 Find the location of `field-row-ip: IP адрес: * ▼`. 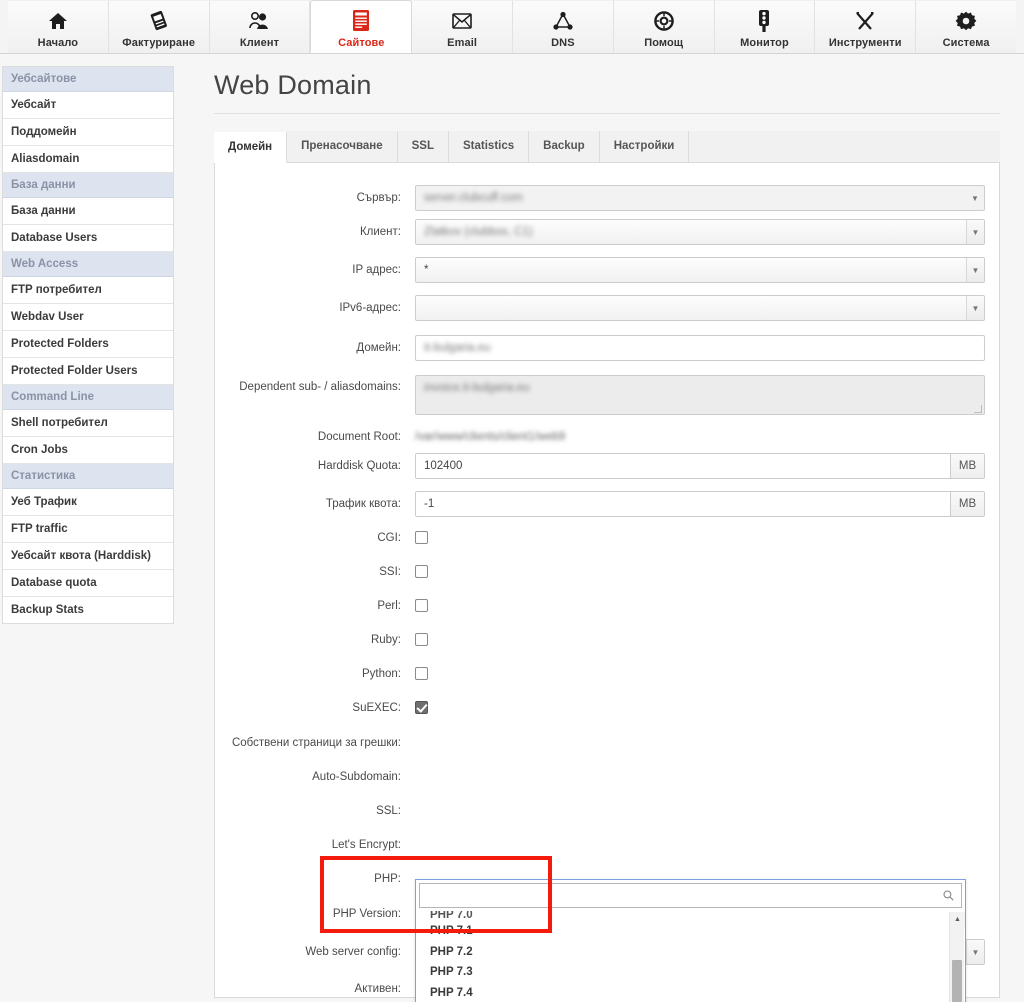

field-row-ip: IP адрес: * ▼ is located at coordinates (600, 270).